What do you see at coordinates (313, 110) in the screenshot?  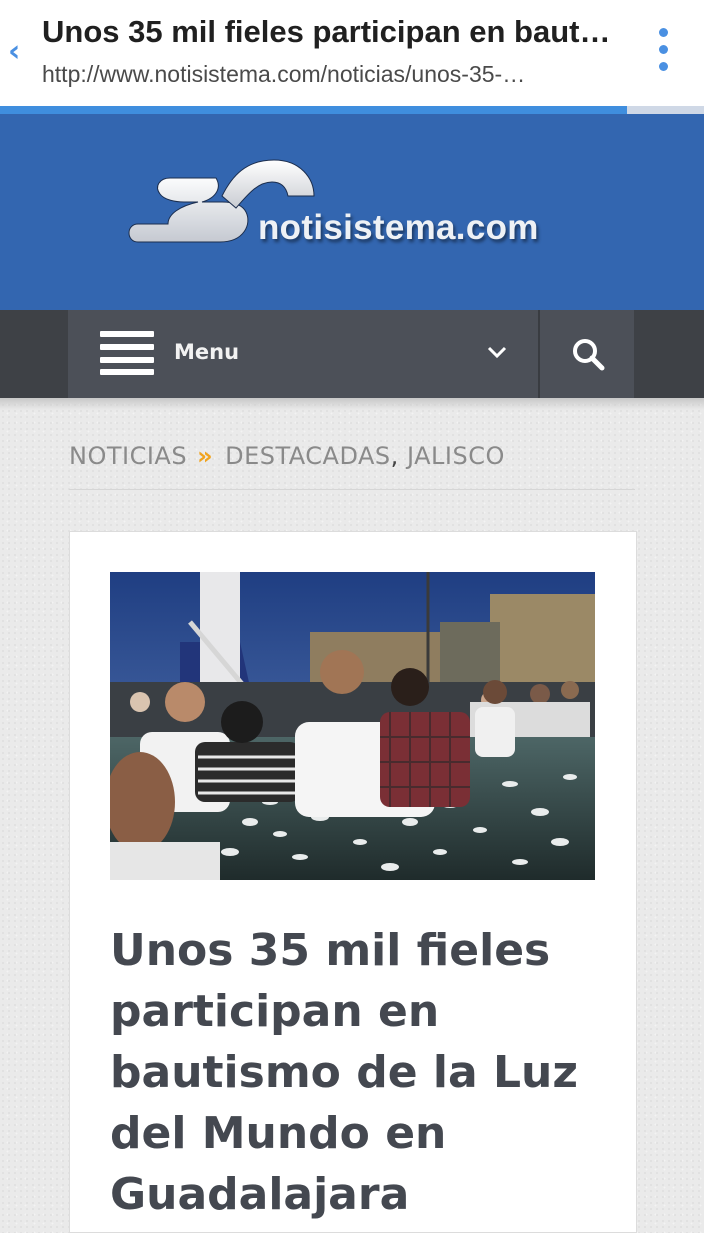 I see `load-progress-fill` at bounding box center [313, 110].